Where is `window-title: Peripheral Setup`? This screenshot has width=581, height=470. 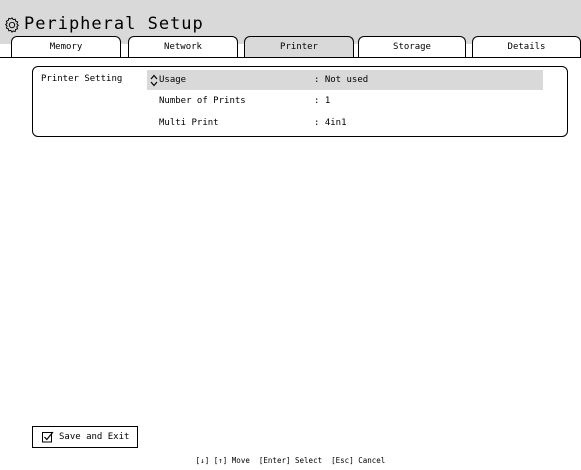 window-title: Peripheral Setup is located at coordinates (114, 24).